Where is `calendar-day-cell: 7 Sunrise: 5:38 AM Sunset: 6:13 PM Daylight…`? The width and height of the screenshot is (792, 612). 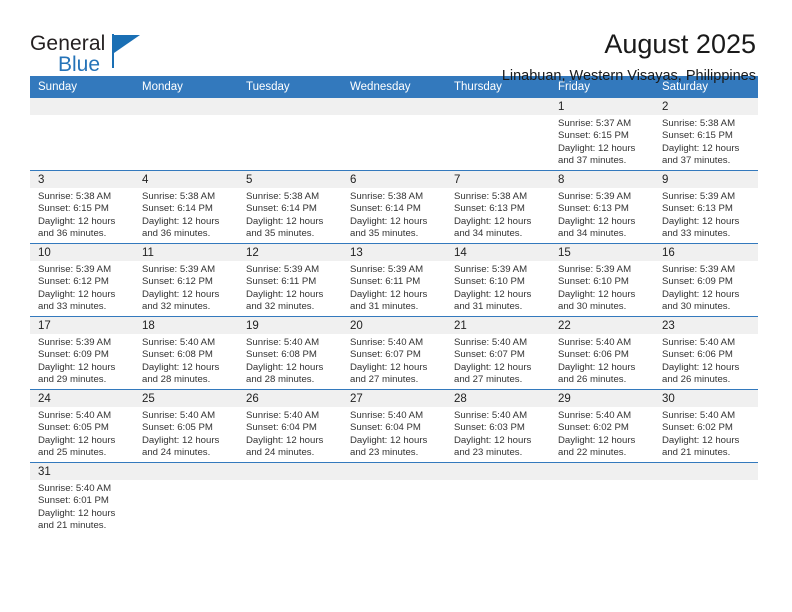 calendar-day-cell: 7 Sunrise: 5:38 AM Sunset: 6:13 PM Daylight… is located at coordinates (498, 207).